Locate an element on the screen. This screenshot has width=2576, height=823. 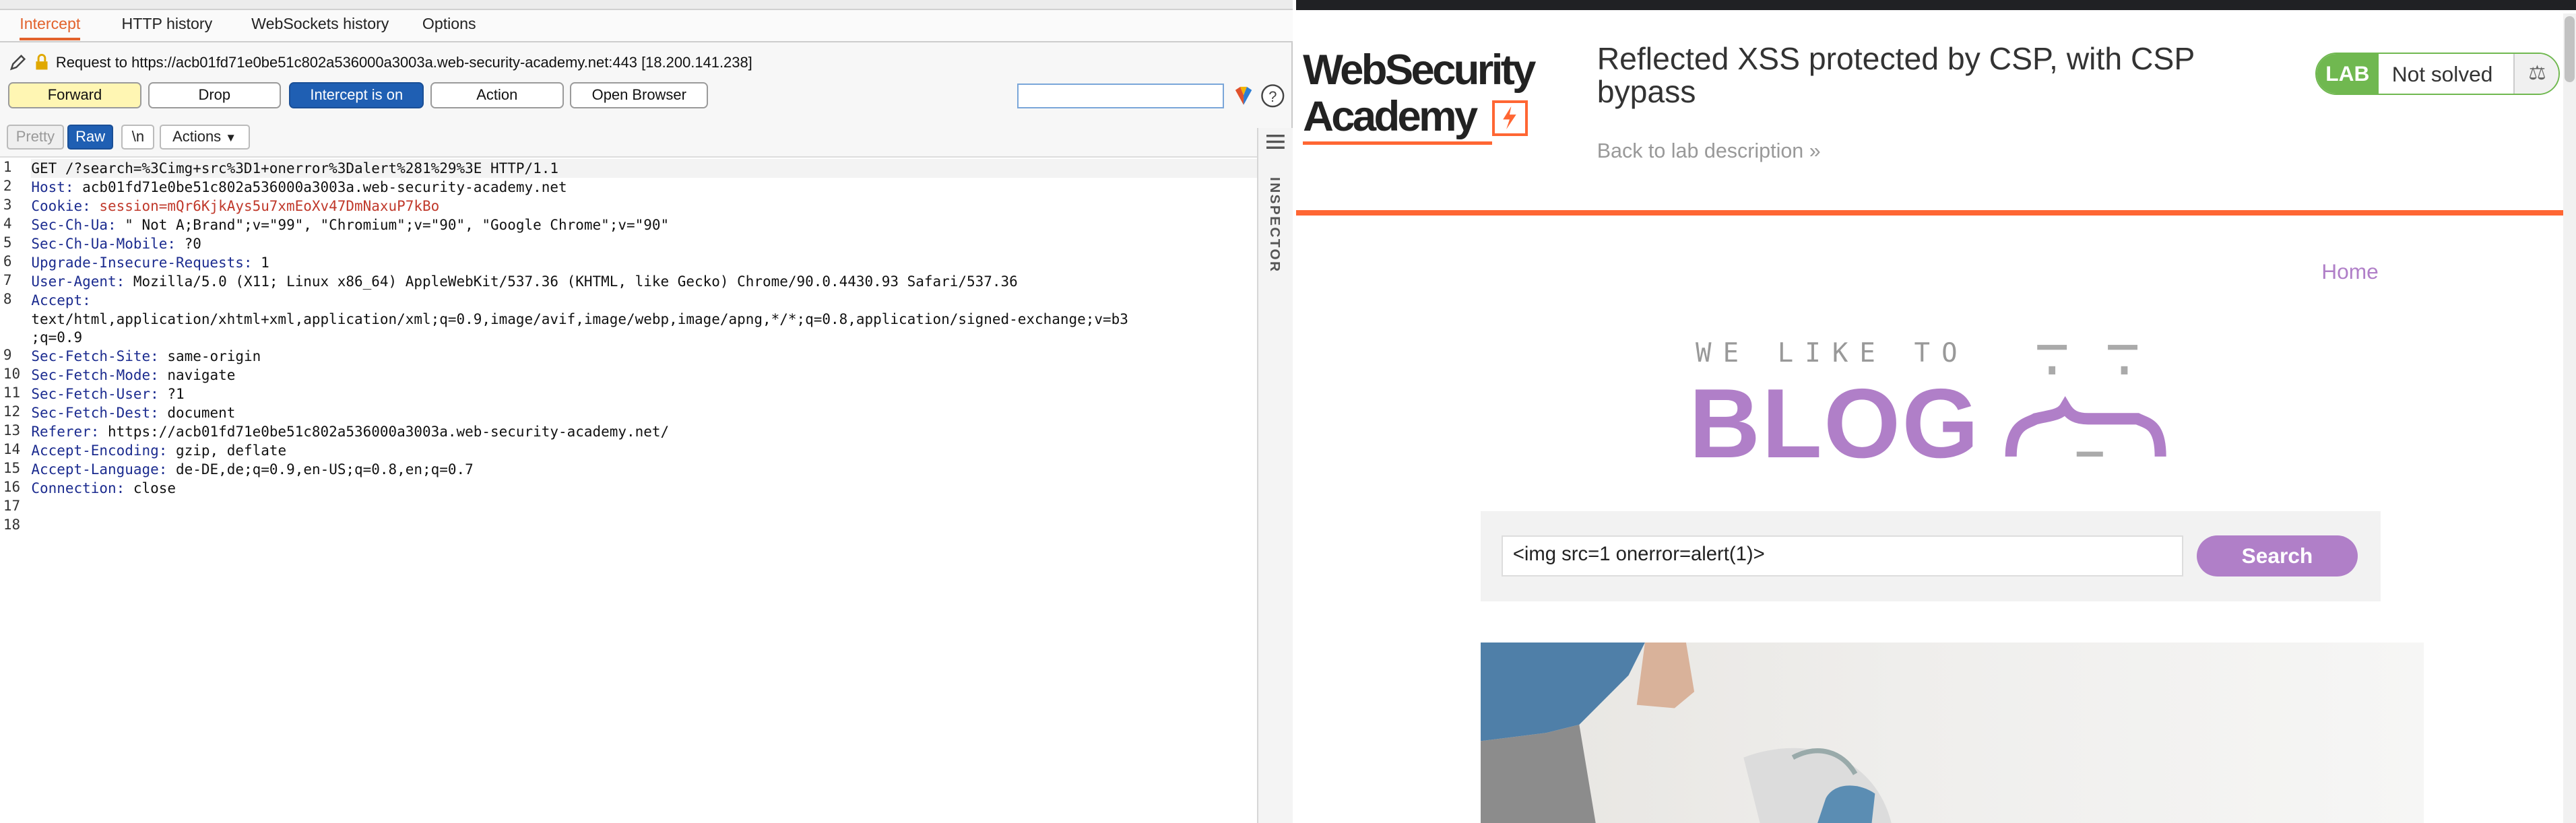
flask-icon: ⚖ is located at coordinates (2535, 74).